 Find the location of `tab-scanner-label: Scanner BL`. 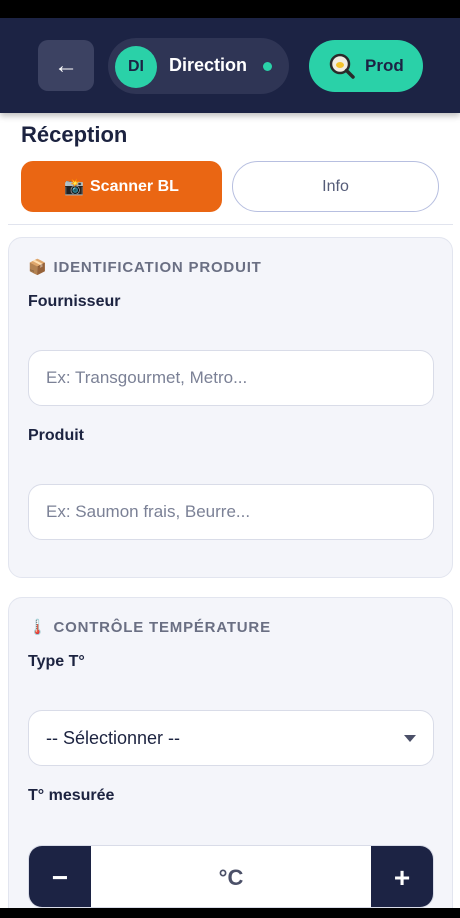

tab-scanner-label: Scanner BL is located at coordinates (134, 186).